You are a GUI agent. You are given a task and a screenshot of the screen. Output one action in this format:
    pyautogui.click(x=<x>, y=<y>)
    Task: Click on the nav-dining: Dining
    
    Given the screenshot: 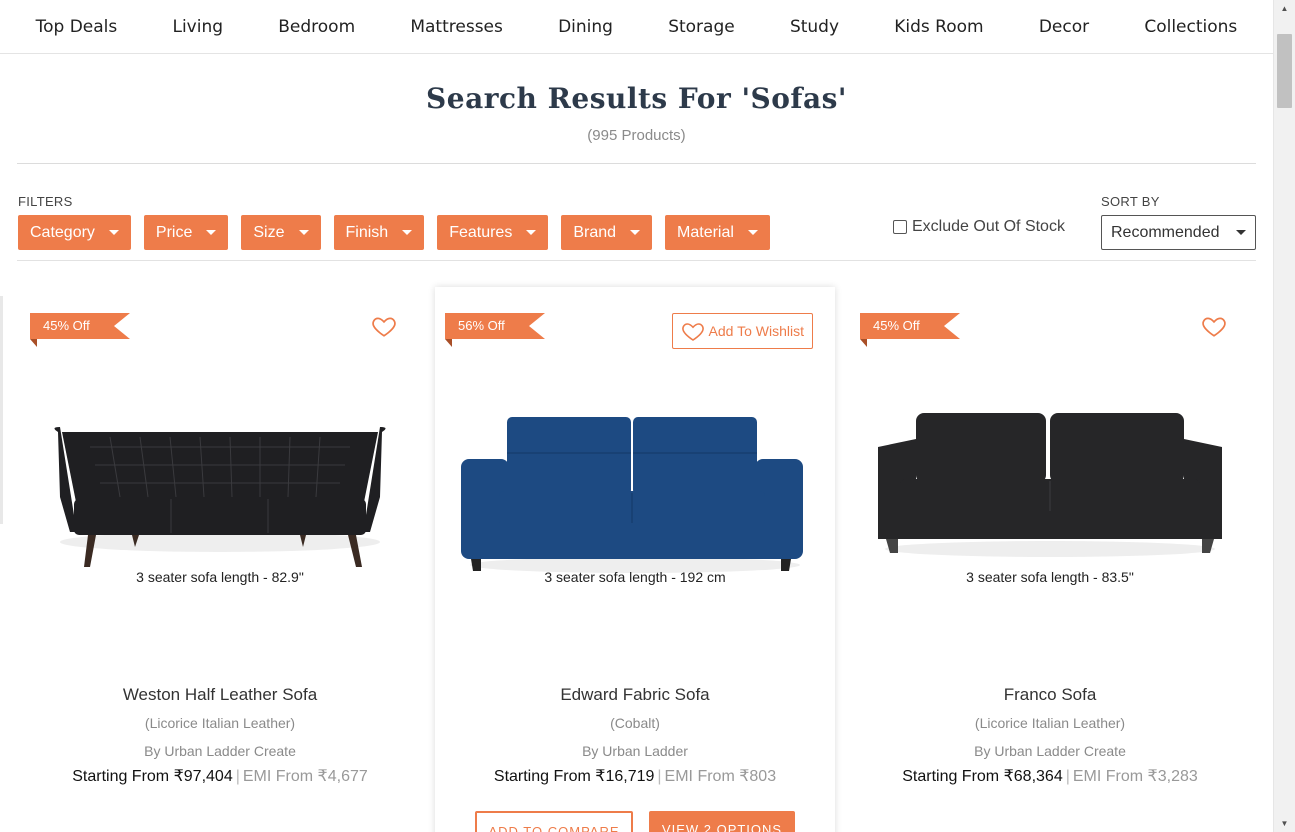 What is the action you would take?
    pyautogui.click(x=585, y=27)
    